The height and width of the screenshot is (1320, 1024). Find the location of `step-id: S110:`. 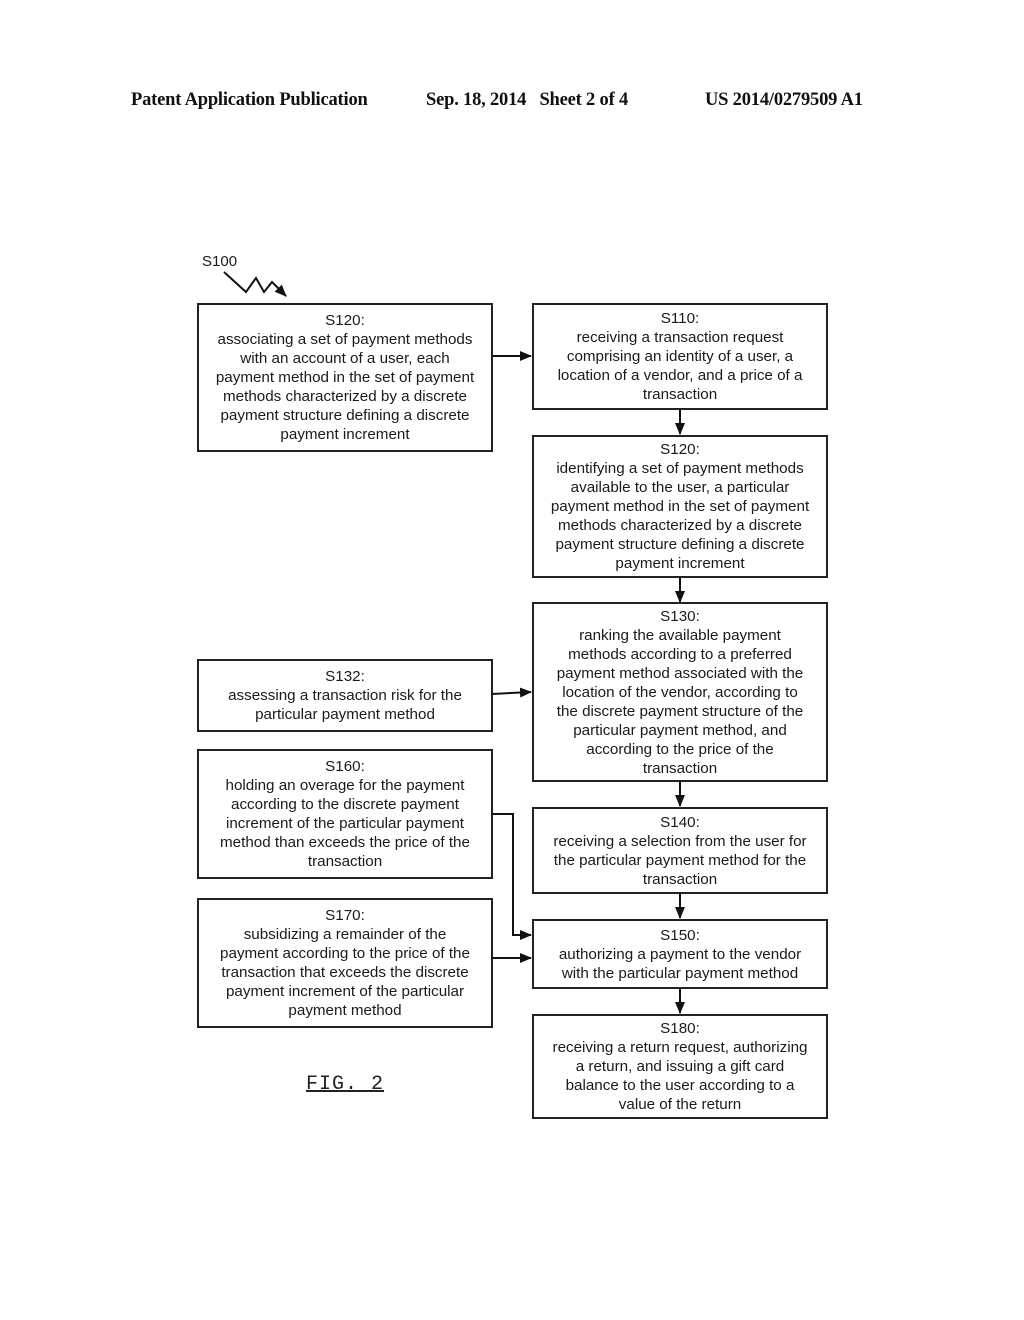

step-id: S110: is located at coordinates (680, 318).